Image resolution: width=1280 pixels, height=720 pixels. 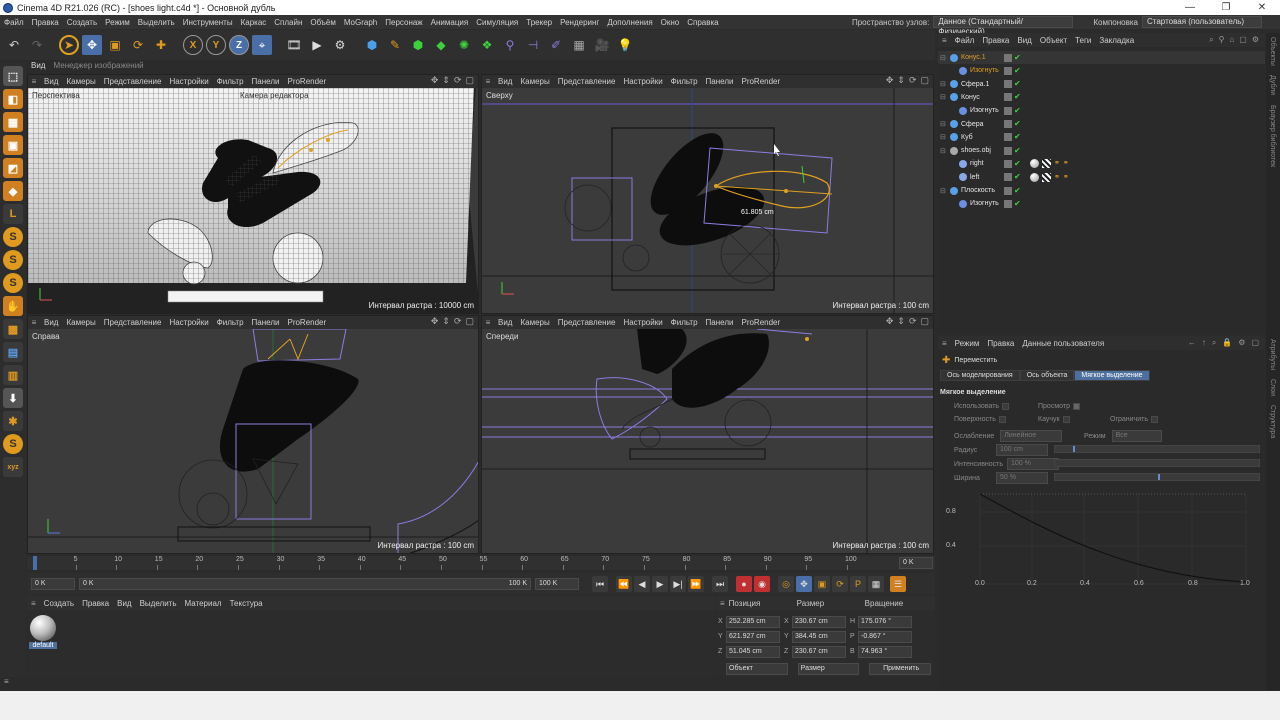 I want to click on filter-icon: ⚲, so click(x=1222, y=40).